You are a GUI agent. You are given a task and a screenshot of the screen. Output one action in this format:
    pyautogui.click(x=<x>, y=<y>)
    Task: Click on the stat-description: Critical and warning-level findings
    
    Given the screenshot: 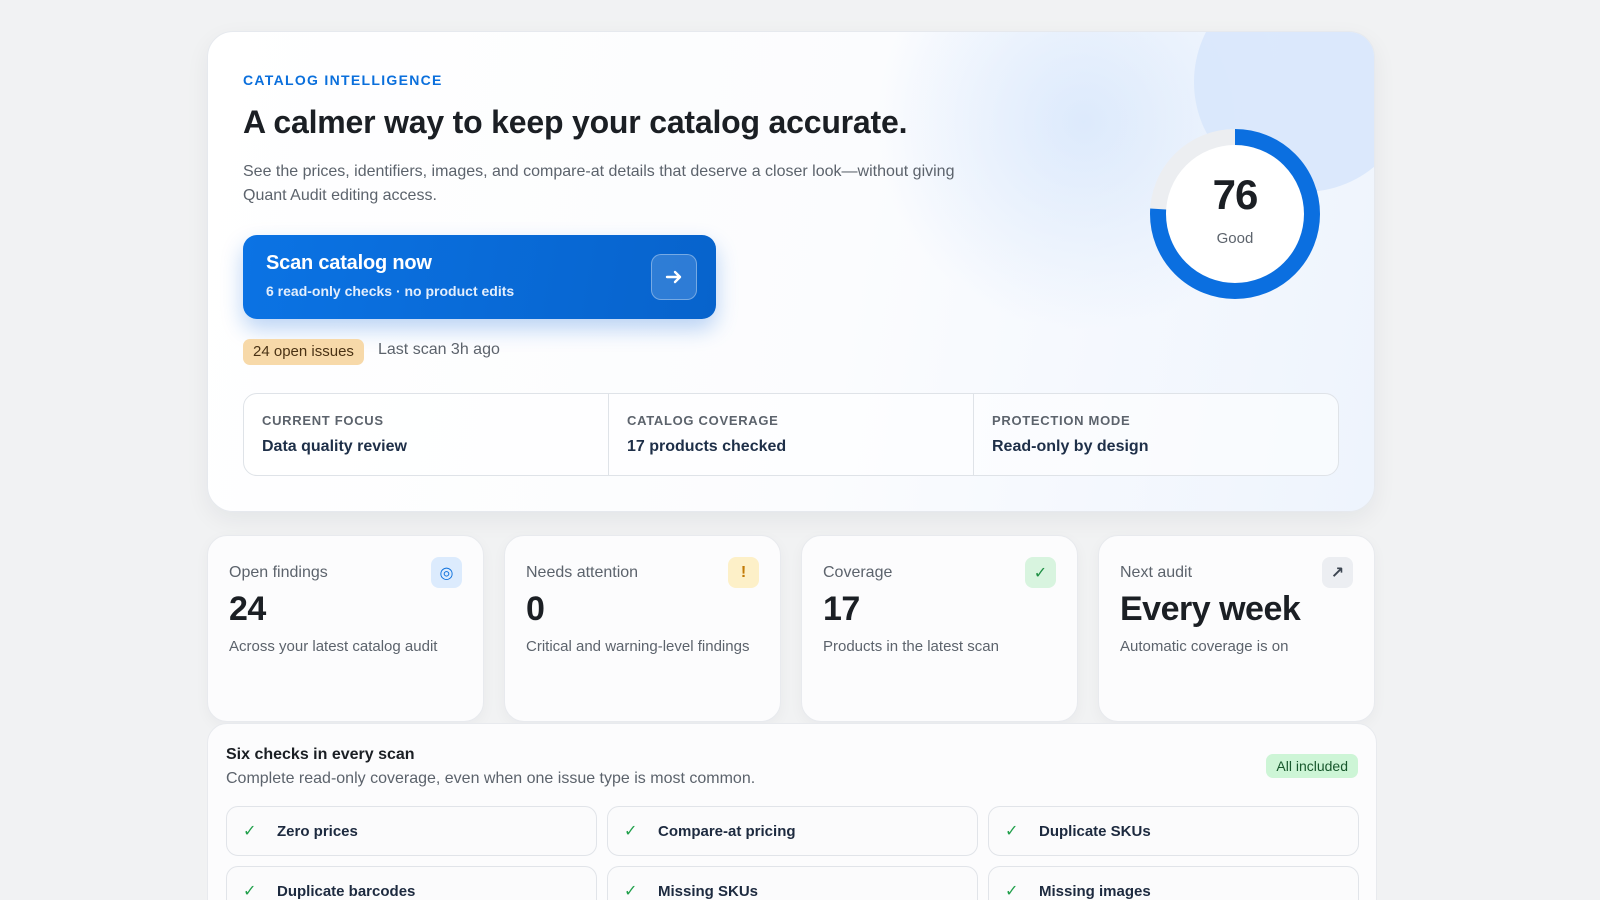 What is the action you would take?
    pyautogui.click(x=638, y=646)
    